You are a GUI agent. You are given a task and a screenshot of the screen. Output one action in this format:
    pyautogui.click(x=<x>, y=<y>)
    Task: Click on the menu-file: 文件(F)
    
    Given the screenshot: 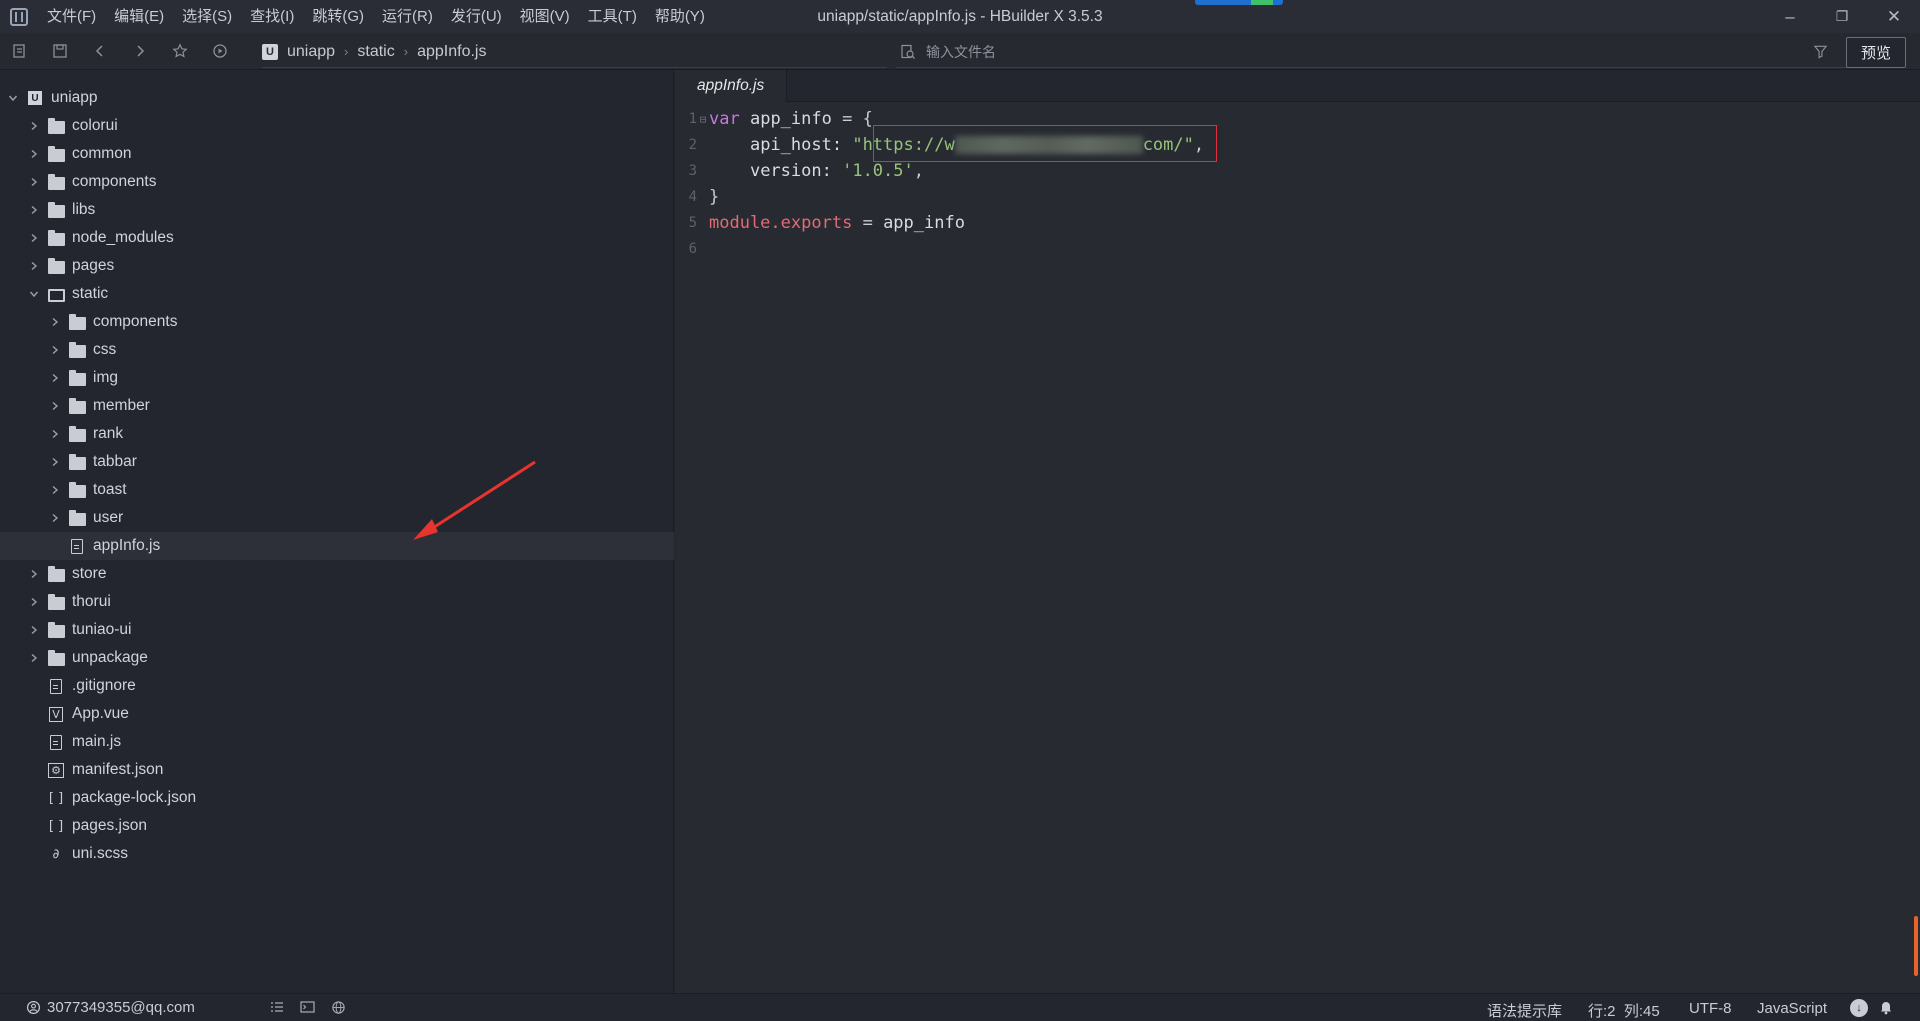 What is the action you would take?
    pyautogui.click(x=71, y=16)
    